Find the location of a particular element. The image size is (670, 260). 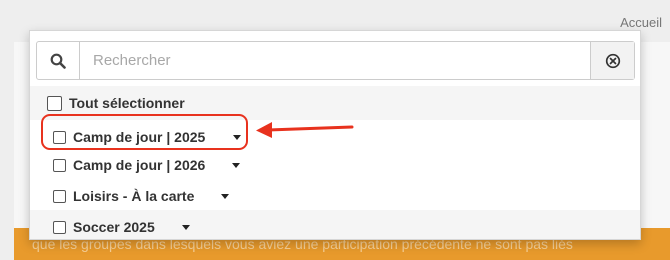

annotation-arrow-icon is located at coordinates (305, 130).